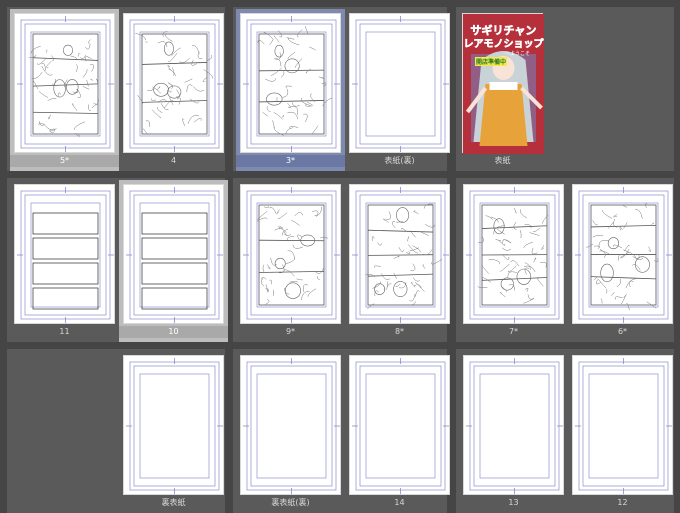 Image resolution: width=680 pixels, height=513 pixels. I want to click on page-thumbnail: 裏表紙(裏), so click(290, 432).